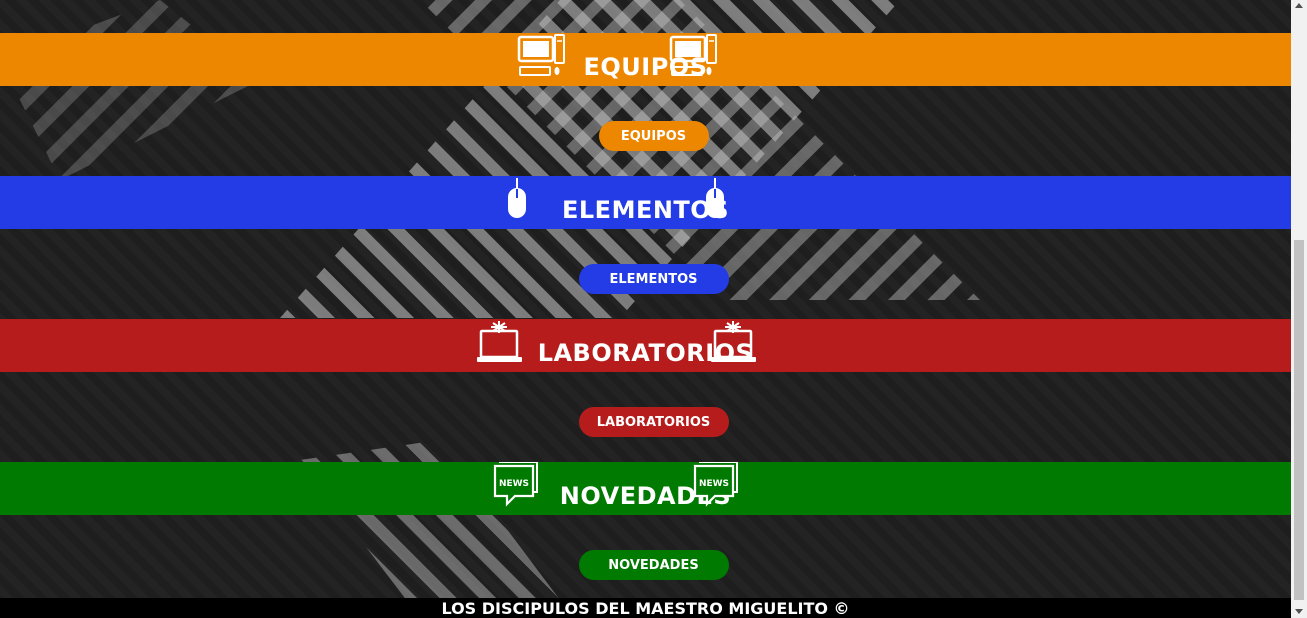  I want to click on scroll-up-arrow-icon, so click(1299, 5).